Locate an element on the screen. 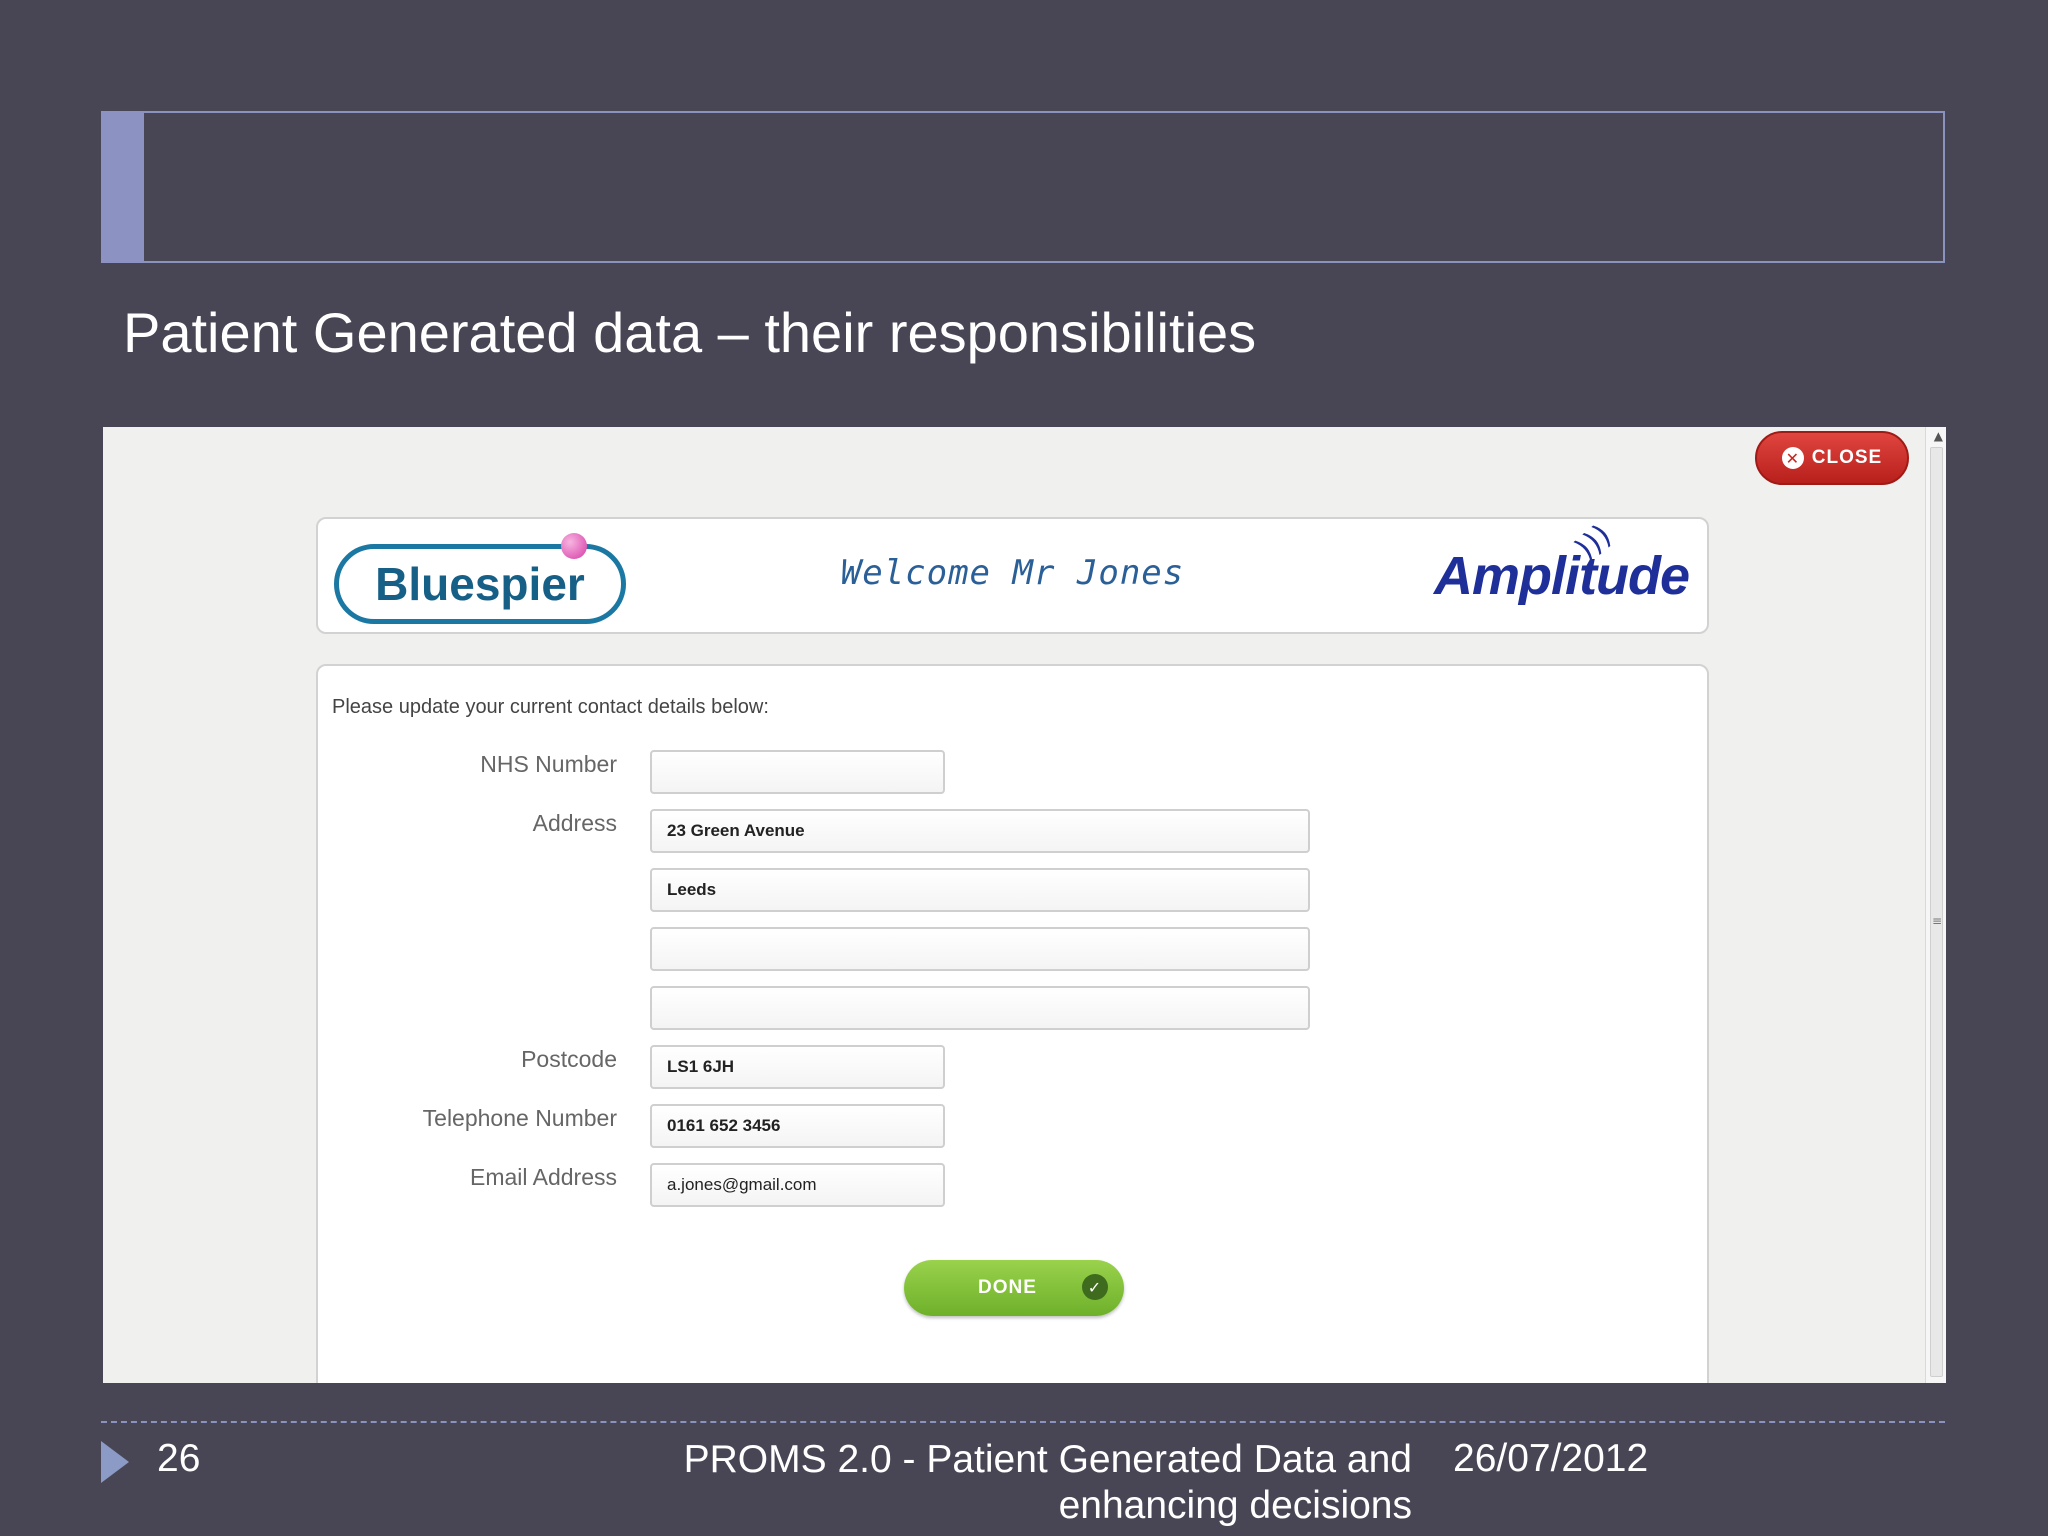 The height and width of the screenshot is (1536, 2048). scroll-thumb is located at coordinates (1936, 912).